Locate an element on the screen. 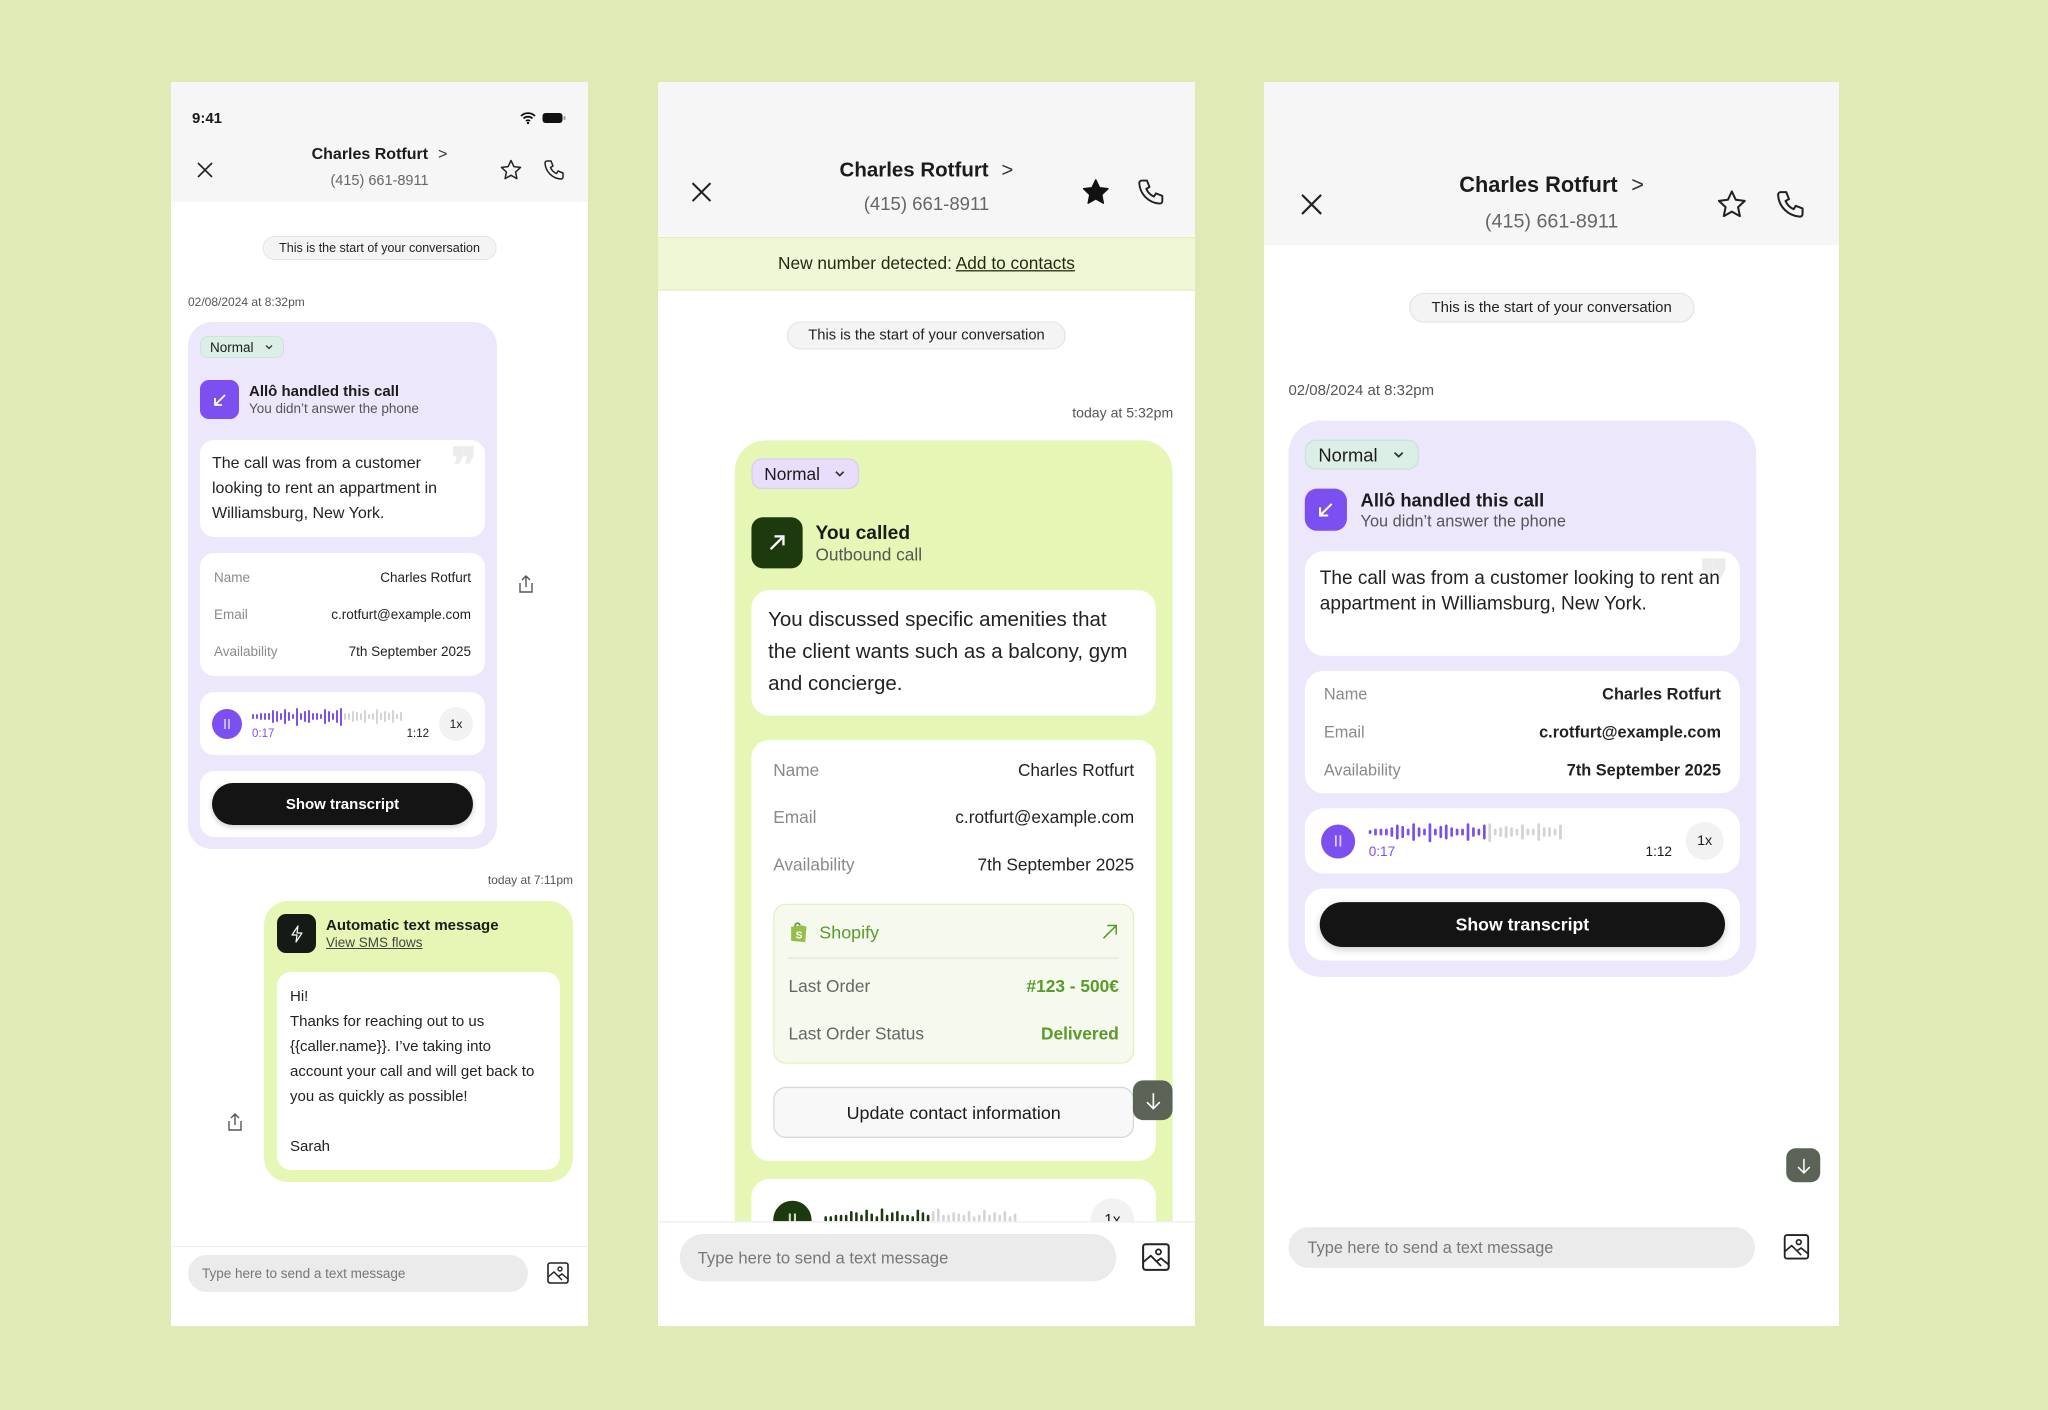 This screenshot has height=1410, width=2048. update-contact-button: Update contact information is located at coordinates (954, 1112).